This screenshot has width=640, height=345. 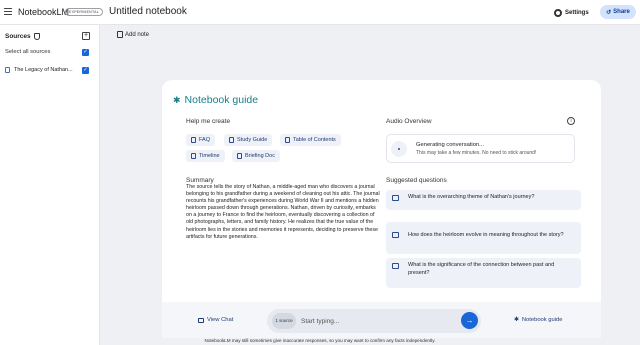 I want to click on share-label: Share, so click(x=621, y=12).